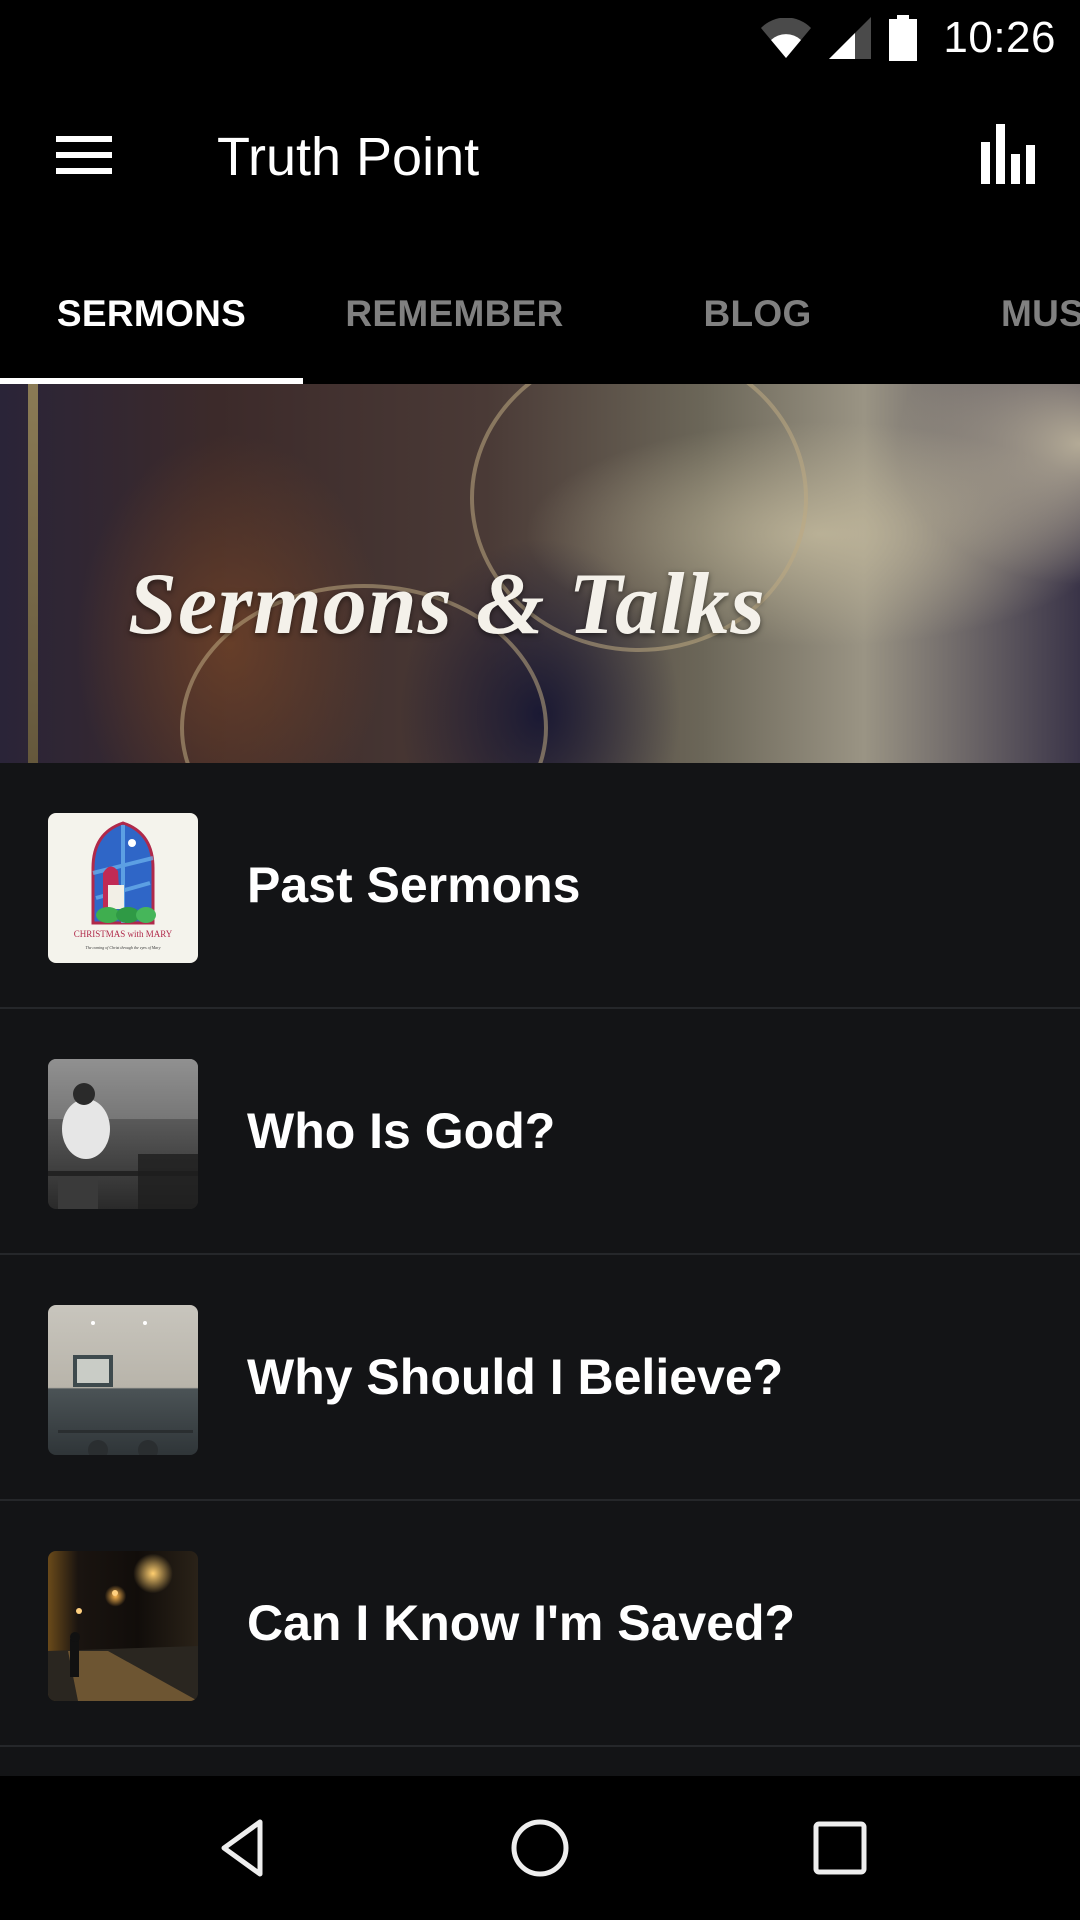 This screenshot has height=1920, width=1080. What do you see at coordinates (348, 157) in the screenshot?
I see `app-title: Truth Point` at bounding box center [348, 157].